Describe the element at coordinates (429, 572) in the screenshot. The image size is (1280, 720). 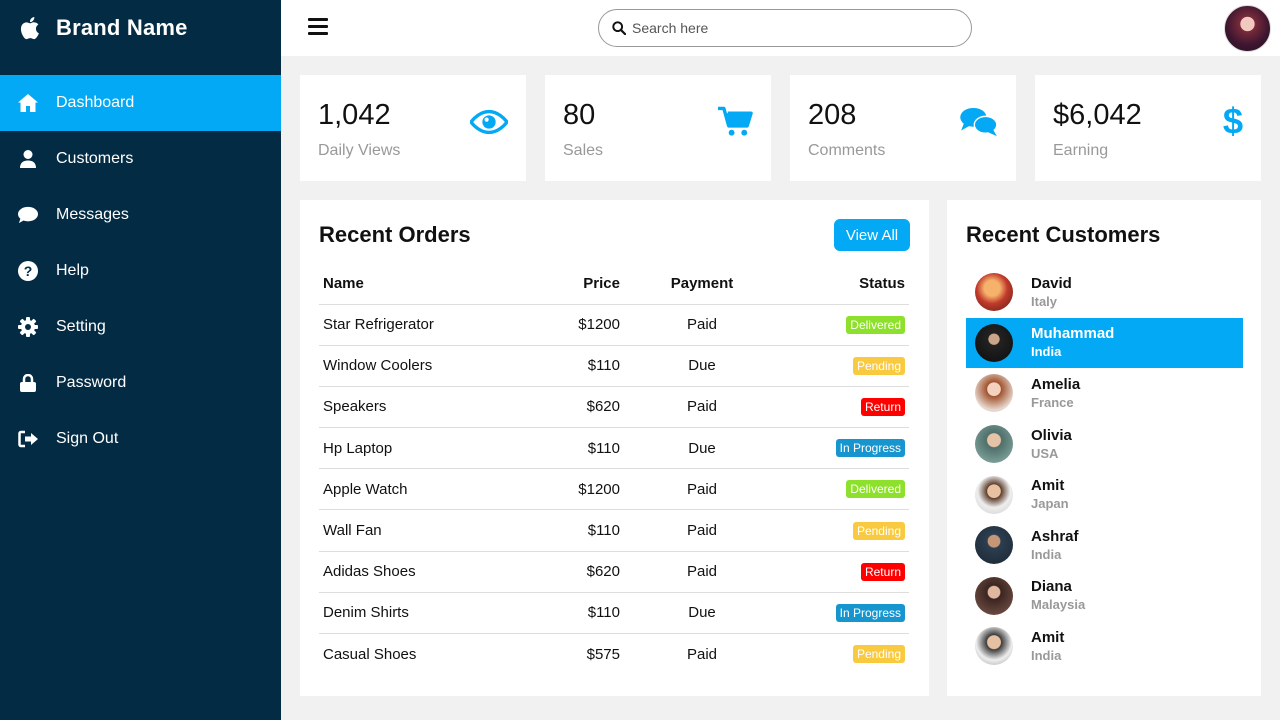
I see `order-name: Adidas Shoes` at that location.